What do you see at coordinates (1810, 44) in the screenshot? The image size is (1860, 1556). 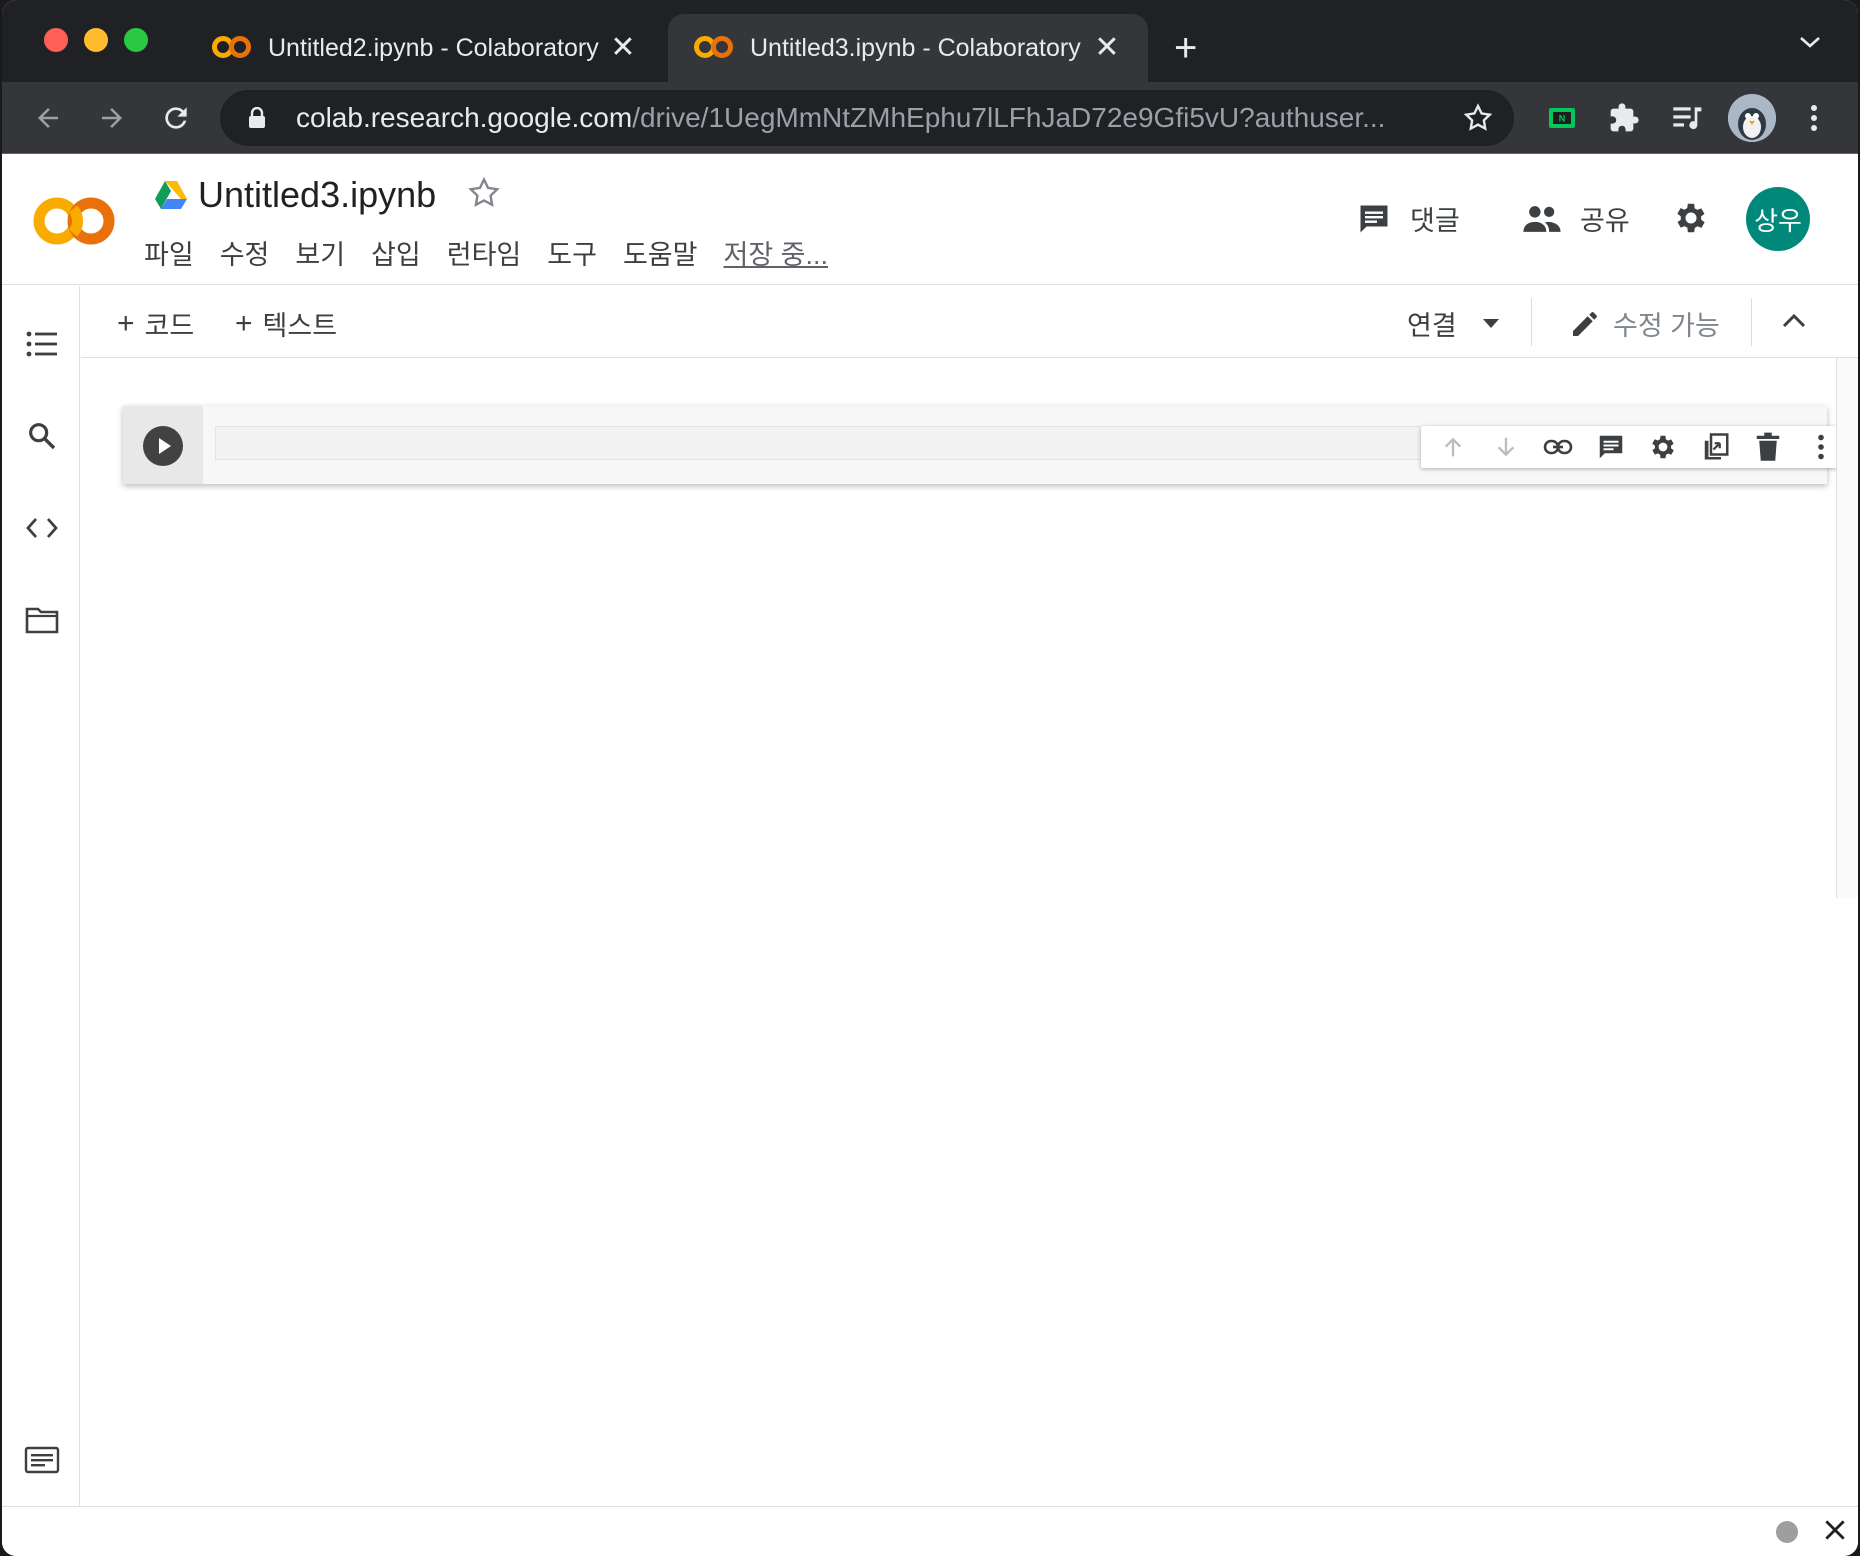 I see `tab-search-chevron-icon` at bounding box center [1810, 44].